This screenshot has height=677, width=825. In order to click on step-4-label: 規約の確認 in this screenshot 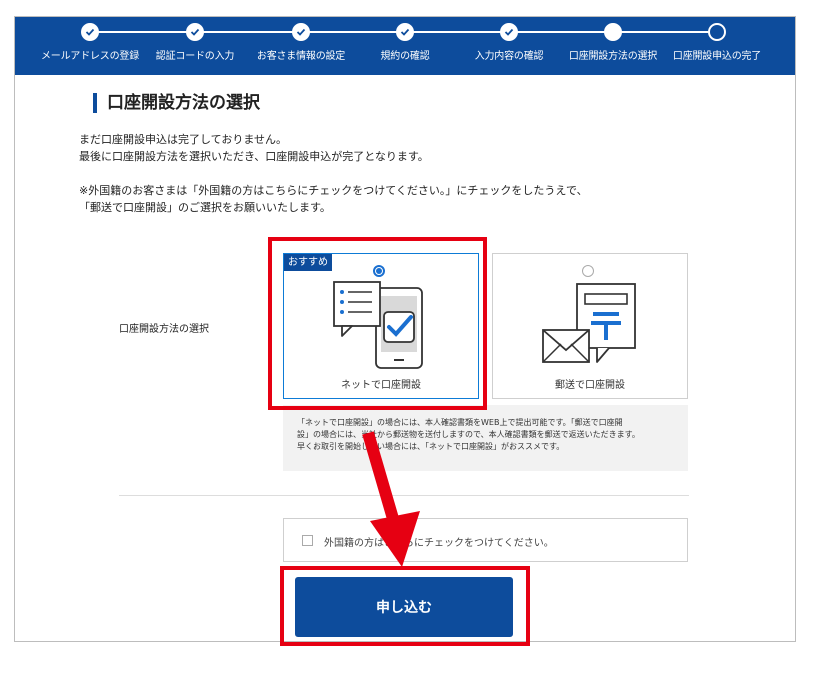, I will do `click(405, 56)`.